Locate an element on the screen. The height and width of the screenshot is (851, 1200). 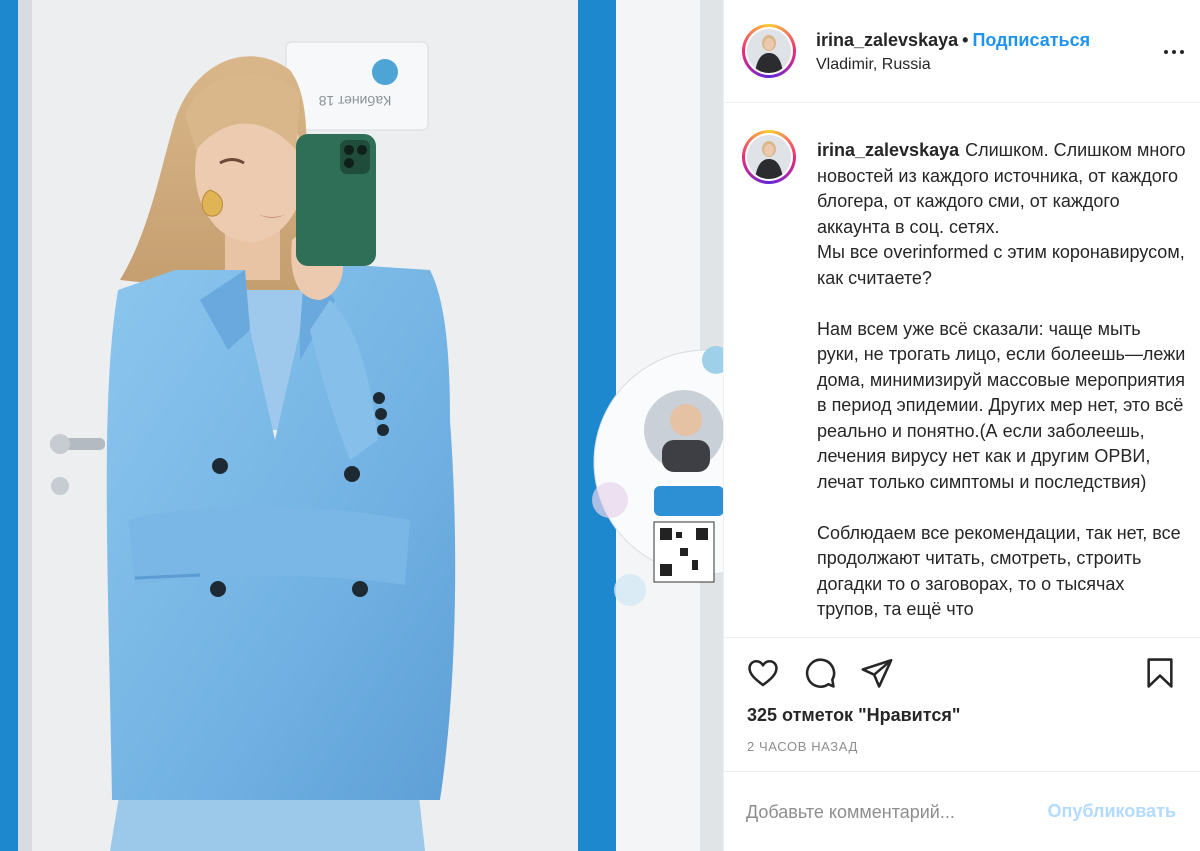
post-timestamp: 2 ЧАСОВ НАЗАД is located at coordinates (802, 746).